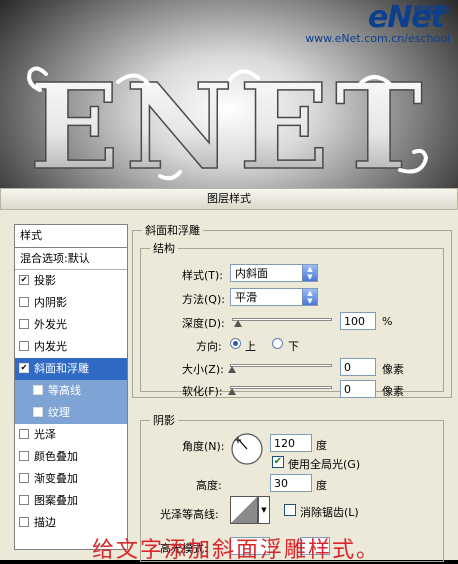  I want to click on shading-title: 阴影, so click(164, 420).